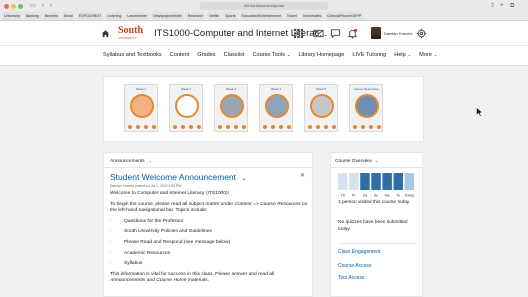  I want to click on bookmark-item: OutlookPhone/GRPP, so click(344, 16).